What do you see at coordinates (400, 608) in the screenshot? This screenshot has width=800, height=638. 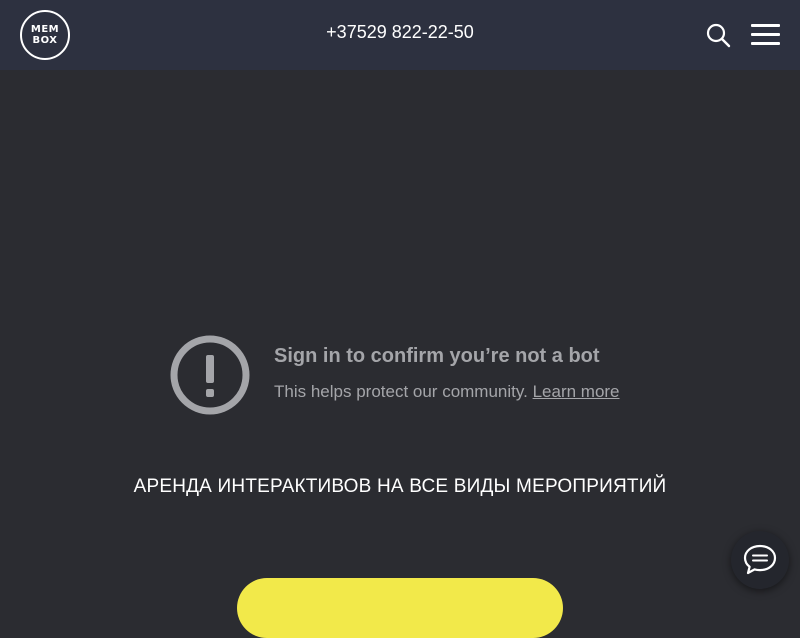 I see `cta-button` at bounding box center [400, 608].